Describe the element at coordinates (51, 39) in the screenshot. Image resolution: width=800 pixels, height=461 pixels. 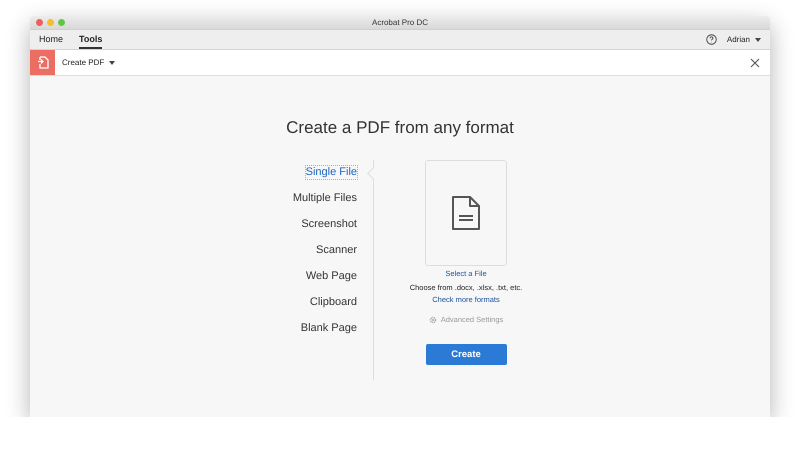
I see `nav-tab: Home` at that location.